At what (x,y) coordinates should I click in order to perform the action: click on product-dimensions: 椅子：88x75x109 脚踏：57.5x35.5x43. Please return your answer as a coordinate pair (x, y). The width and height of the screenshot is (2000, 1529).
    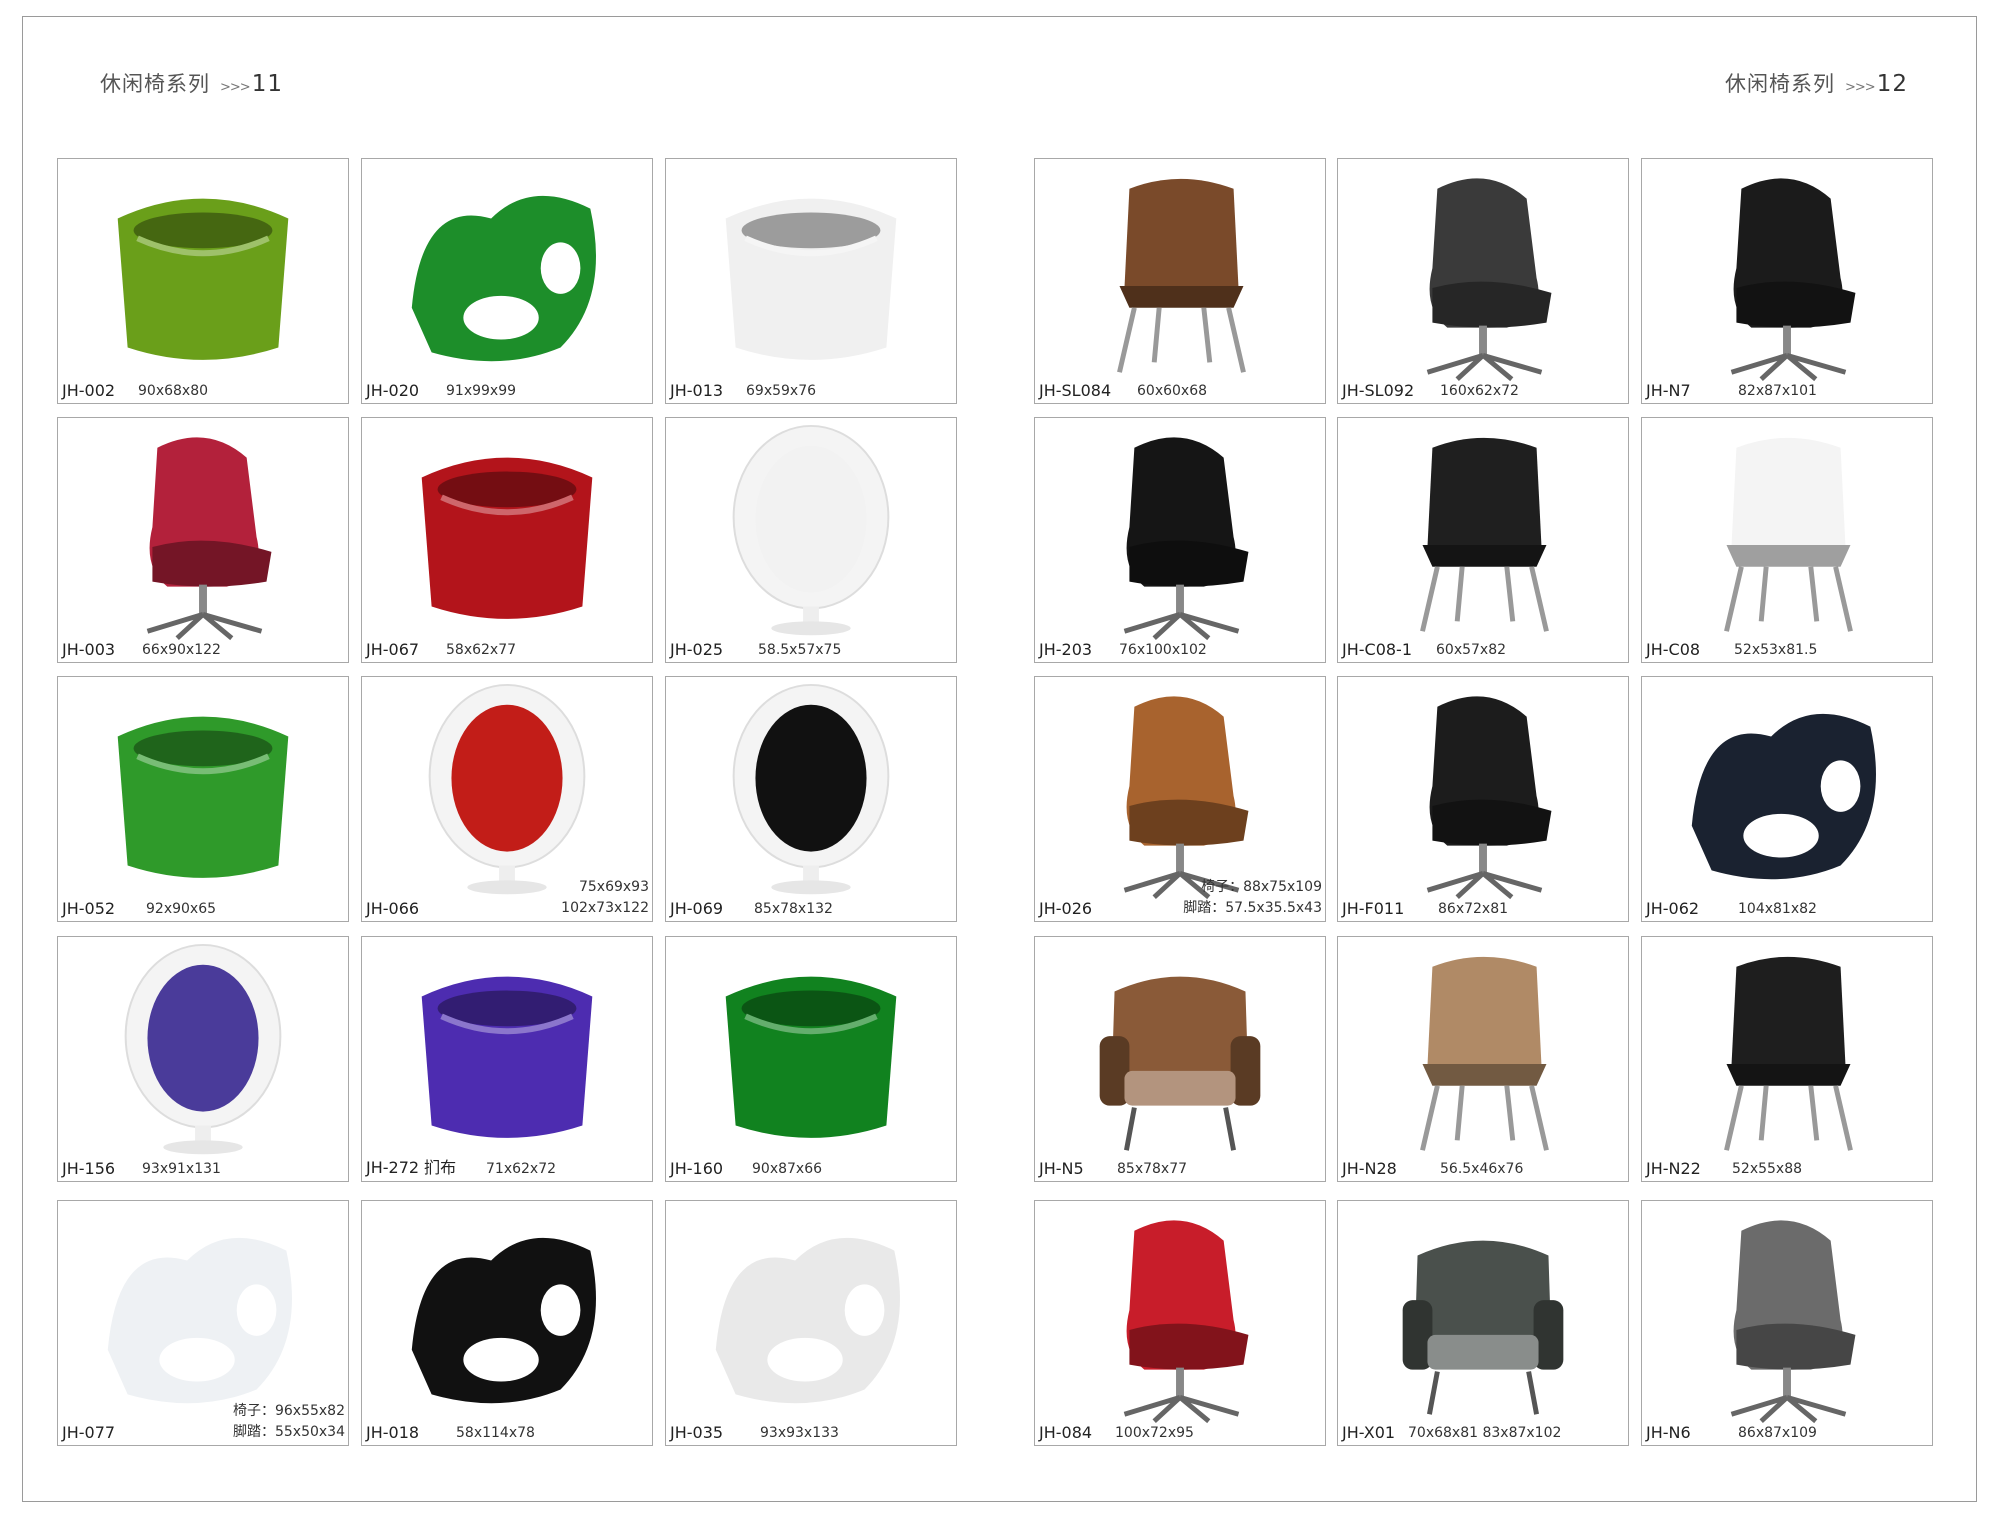
    Looking at the image, I should click on (1252, 898).